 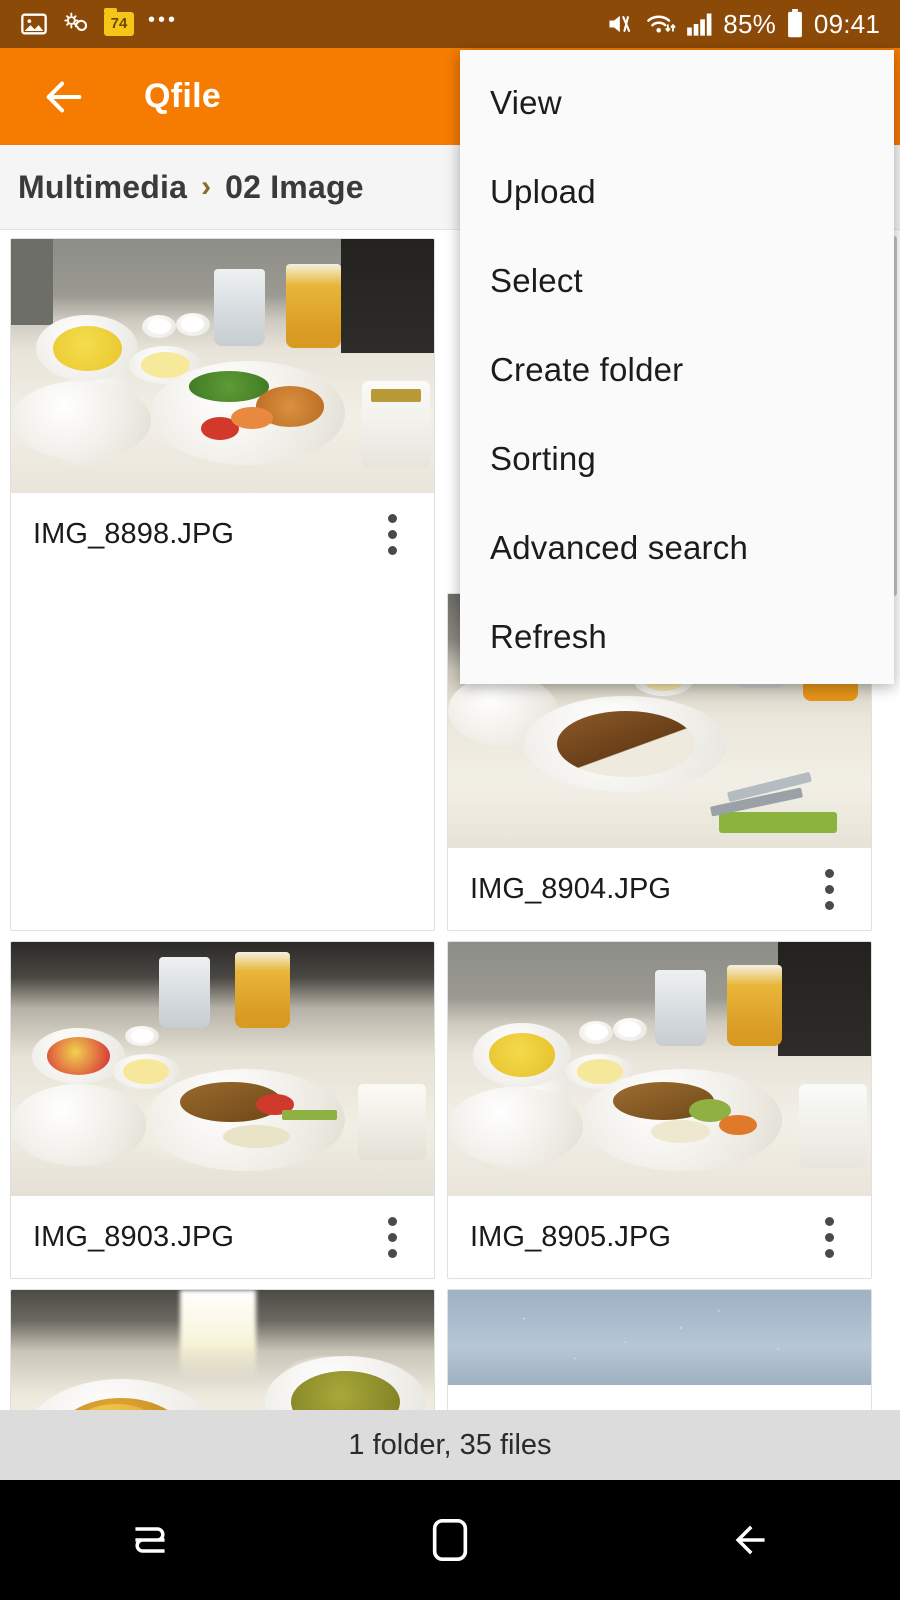 What do you see at coordinates (677, 191) in the screenshot?
I see `menu-item-upload: Upload` at bounding box center [677, 191].